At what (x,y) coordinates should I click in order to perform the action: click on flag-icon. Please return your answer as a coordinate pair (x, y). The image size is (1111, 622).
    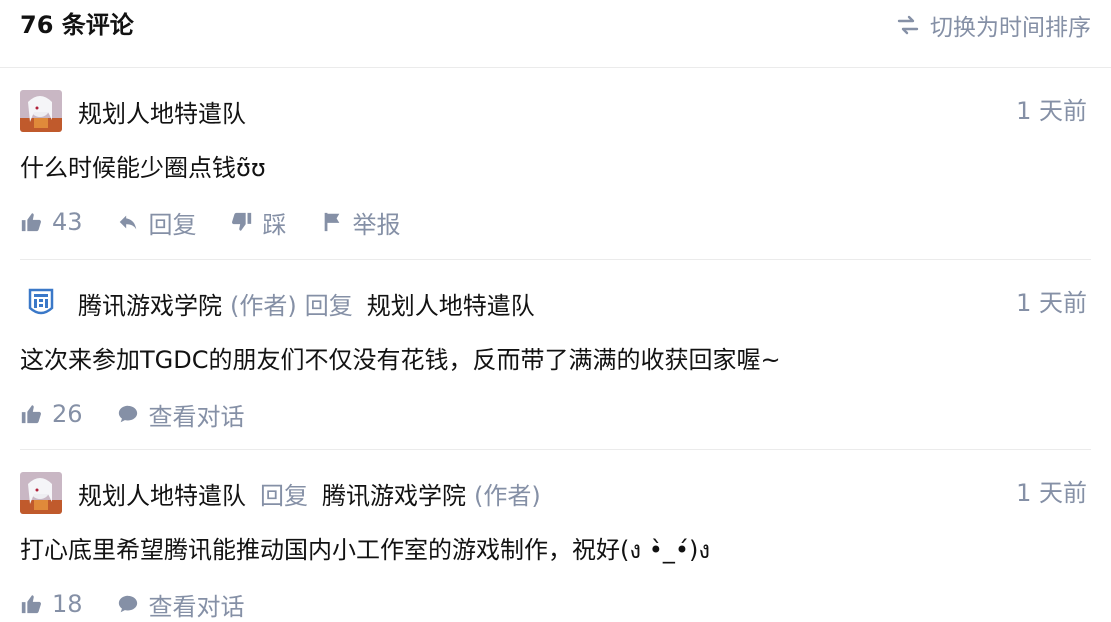
    Looking at the image, I should click on (331, 222).